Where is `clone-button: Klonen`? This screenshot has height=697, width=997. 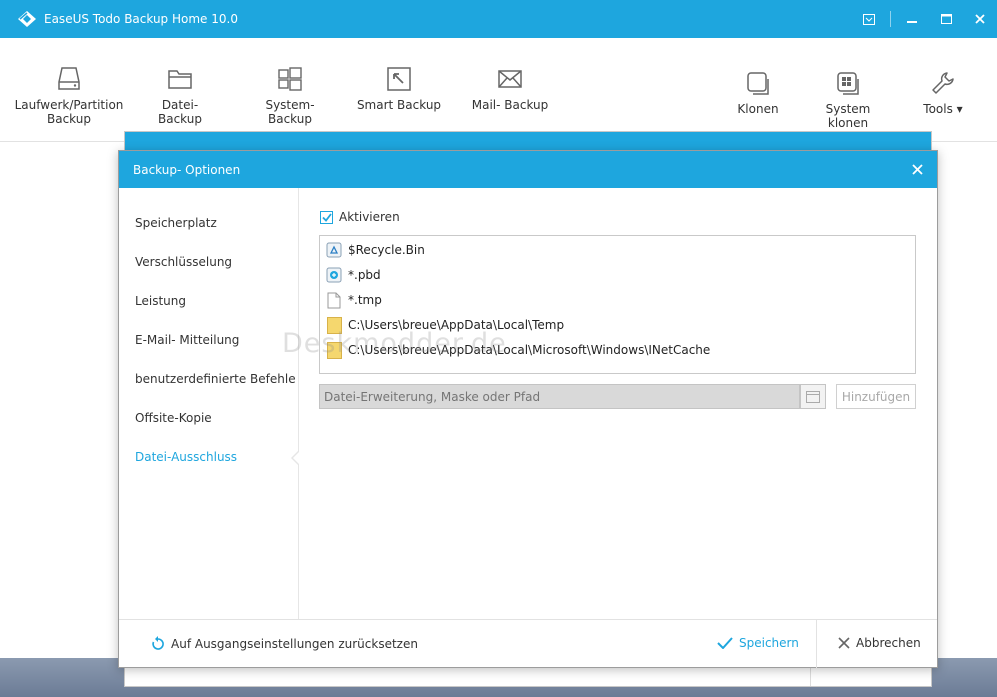
clone-button: Klonen is located at coordinates (758, 93).